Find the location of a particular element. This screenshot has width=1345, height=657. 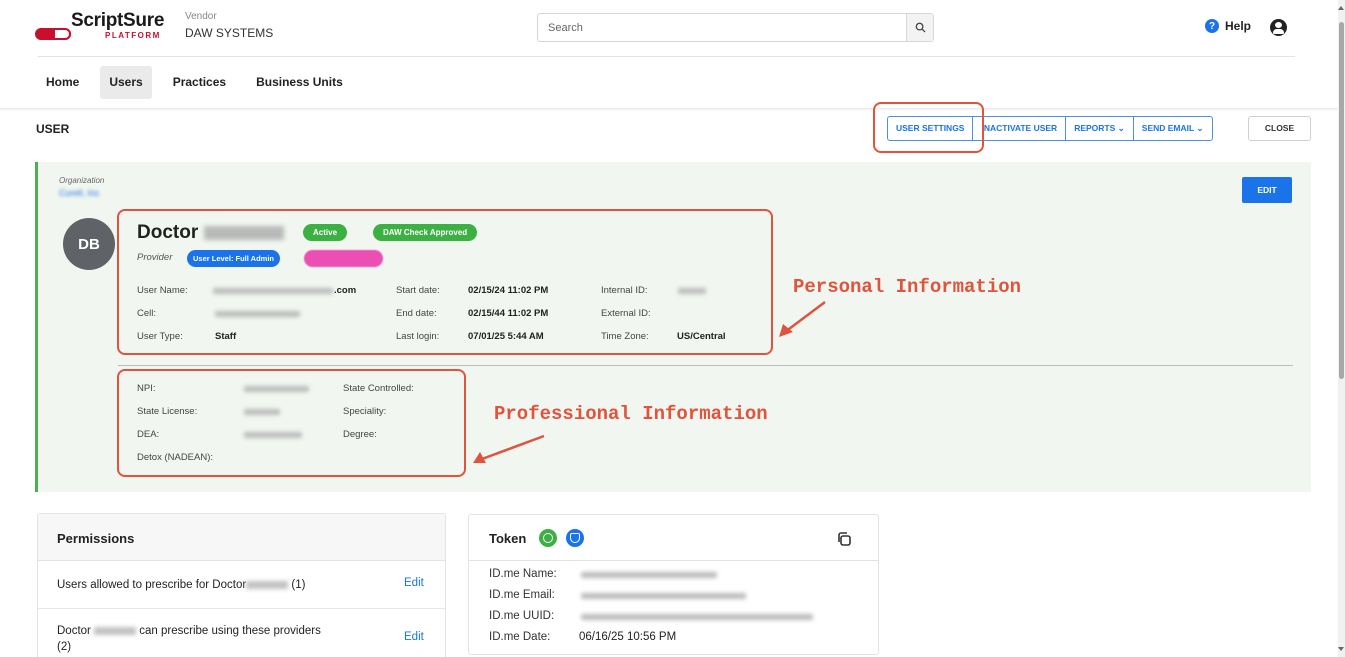

nav-home: Home is located at coordinates (62, 82).